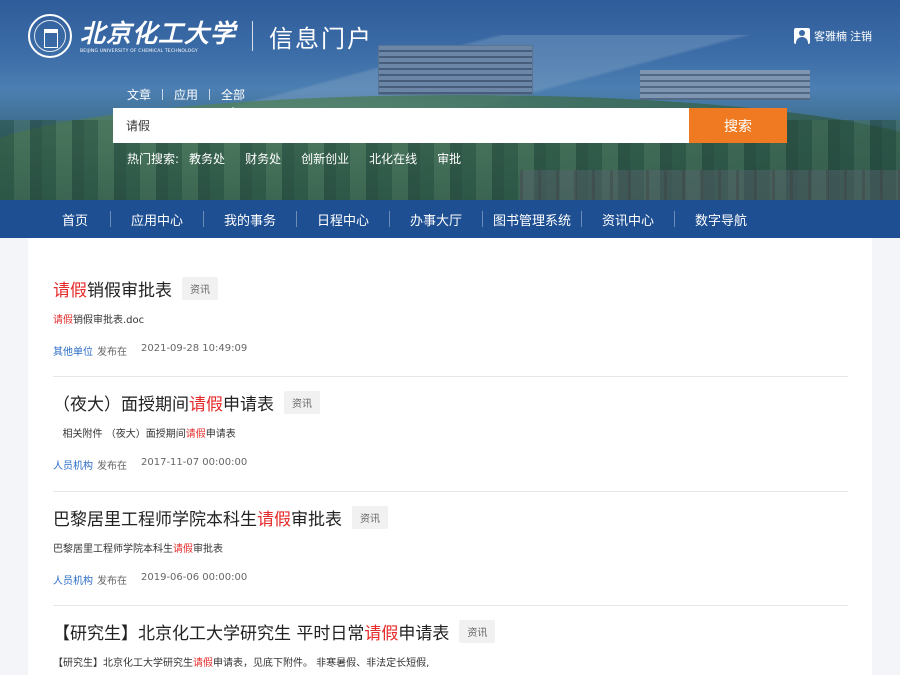 The image size is (900, 675). I want to click on result-meta: 人员机构 发布在 2017-11-07 00:00:00, so click(450, 464).